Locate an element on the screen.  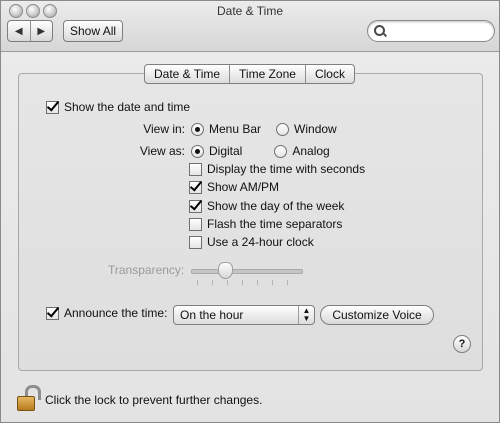
show-date-time-checkbox is located at coordinates (52, 107).